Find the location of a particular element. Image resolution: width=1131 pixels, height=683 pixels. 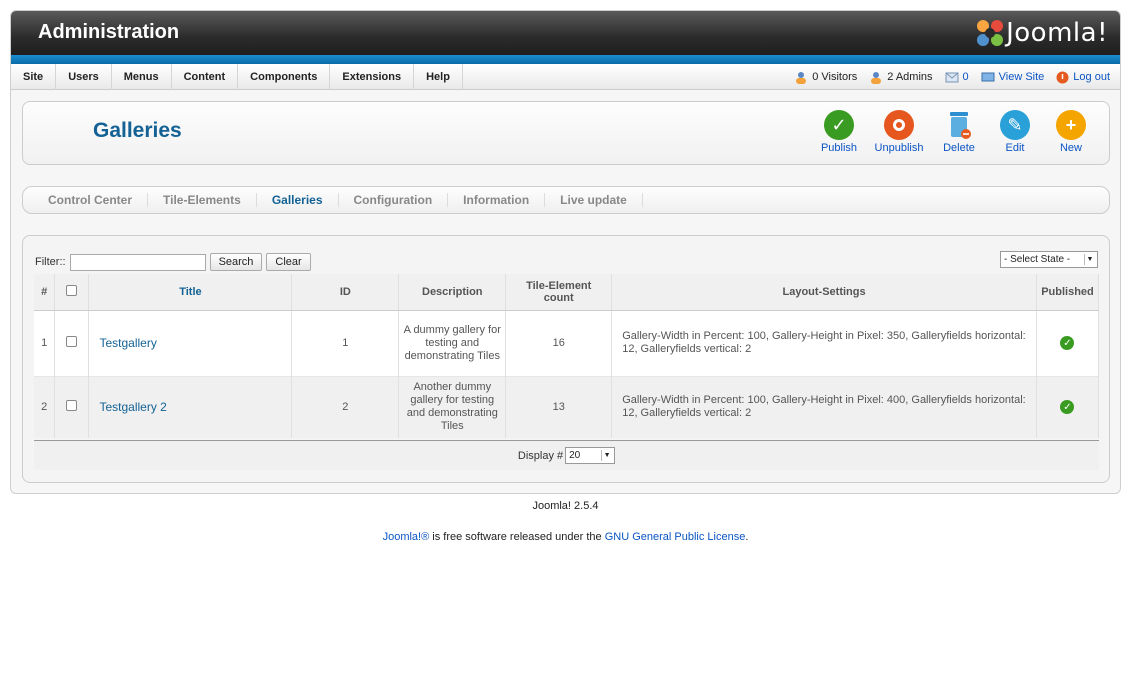

col-checkall is located at coordinates (72, 292).